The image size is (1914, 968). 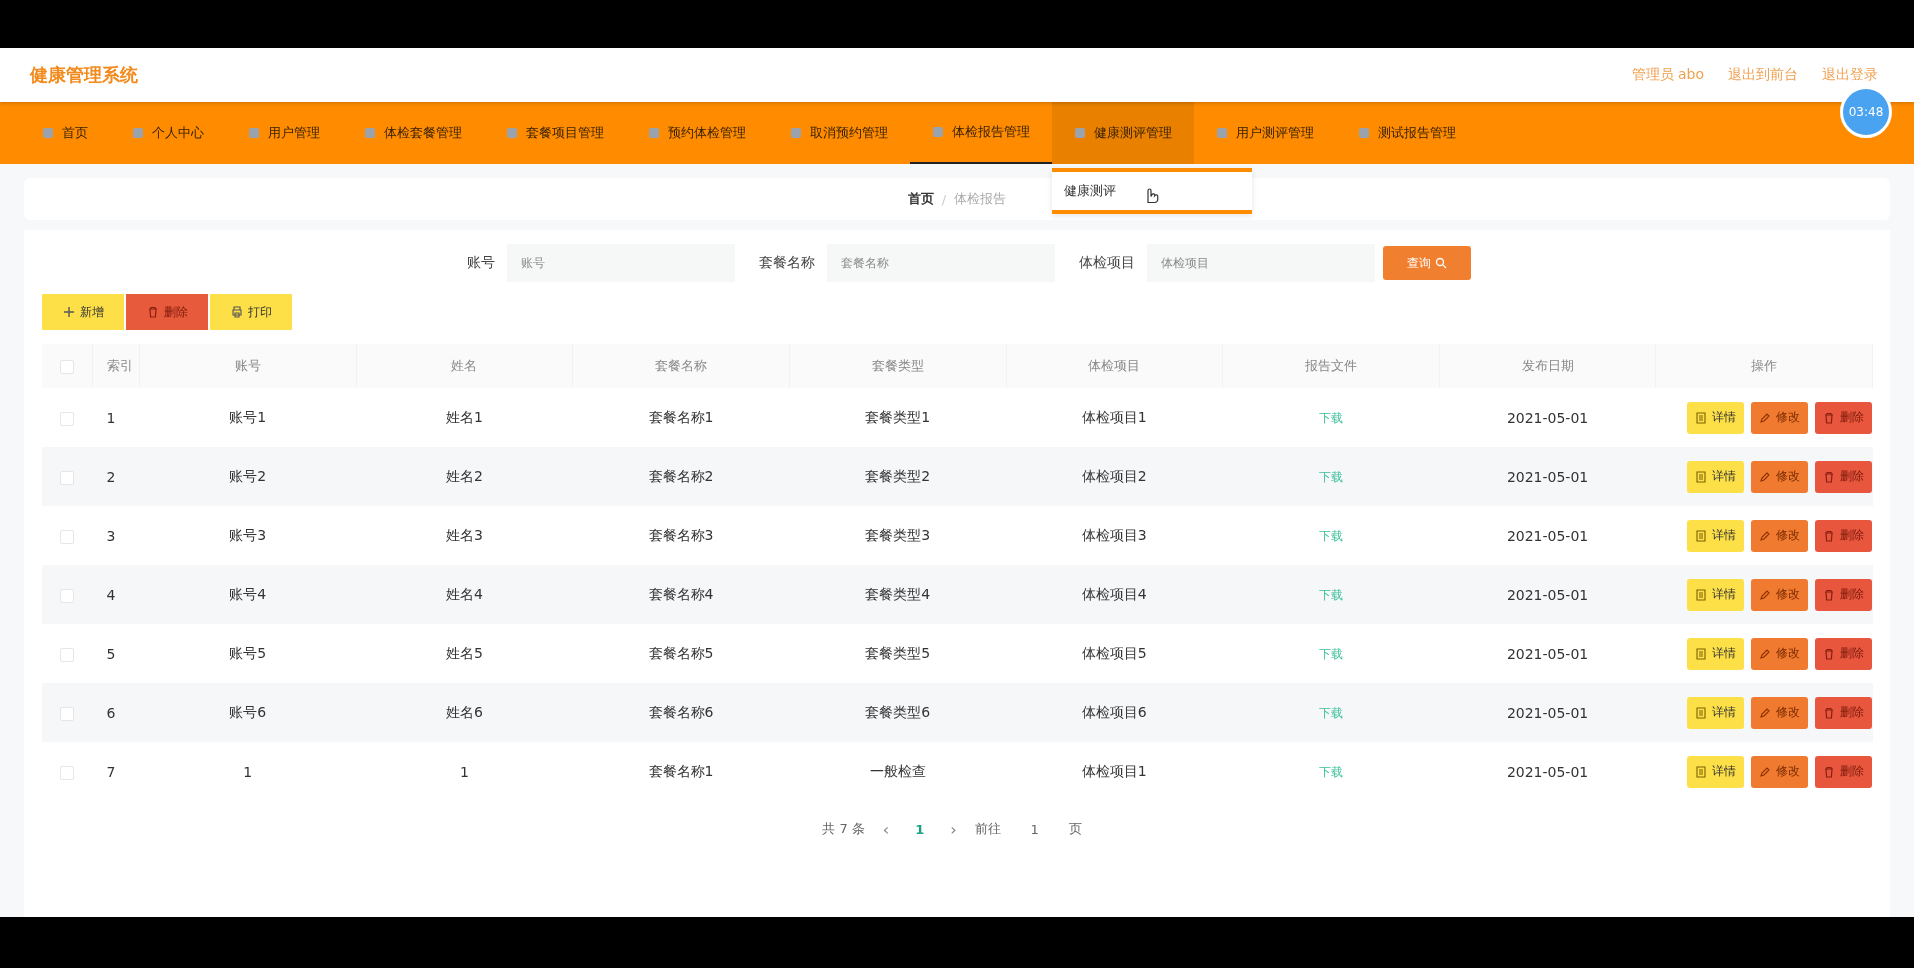 I want to click on nav-item: 个人中心, so click(x=168, y=133).